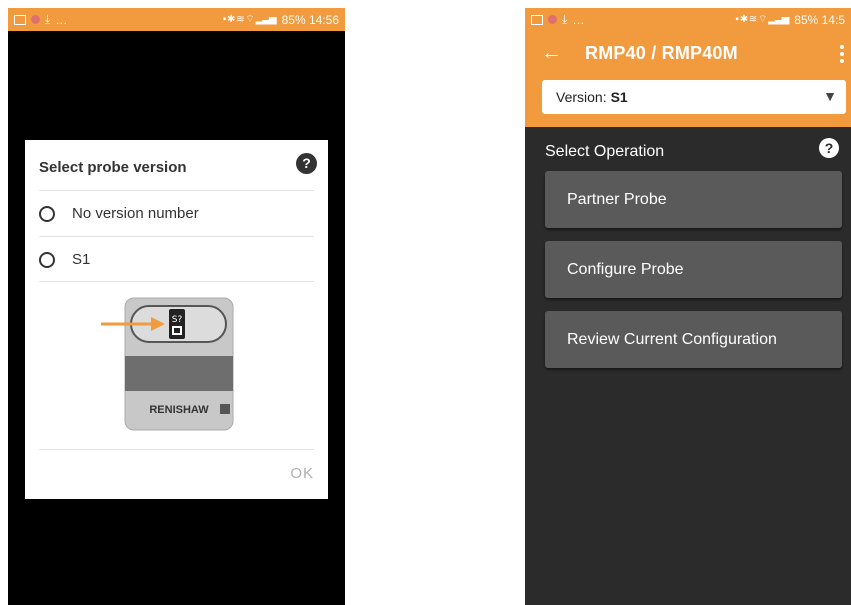  I want to click on option-s1: S1, so click(64, 259).